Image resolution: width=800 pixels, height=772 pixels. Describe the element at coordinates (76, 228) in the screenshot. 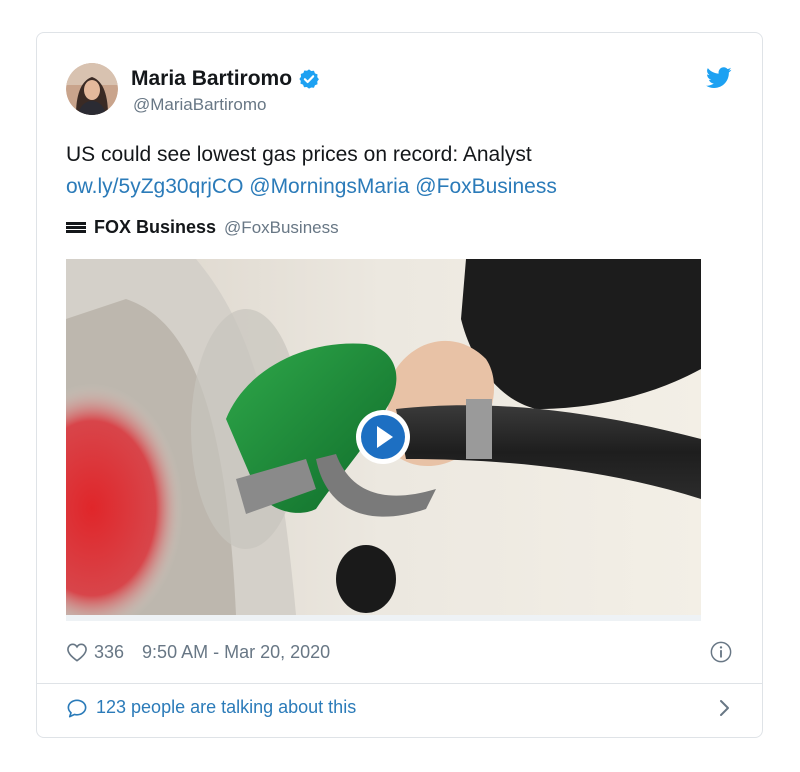

I see `fox-business-logo-icon` at that location.